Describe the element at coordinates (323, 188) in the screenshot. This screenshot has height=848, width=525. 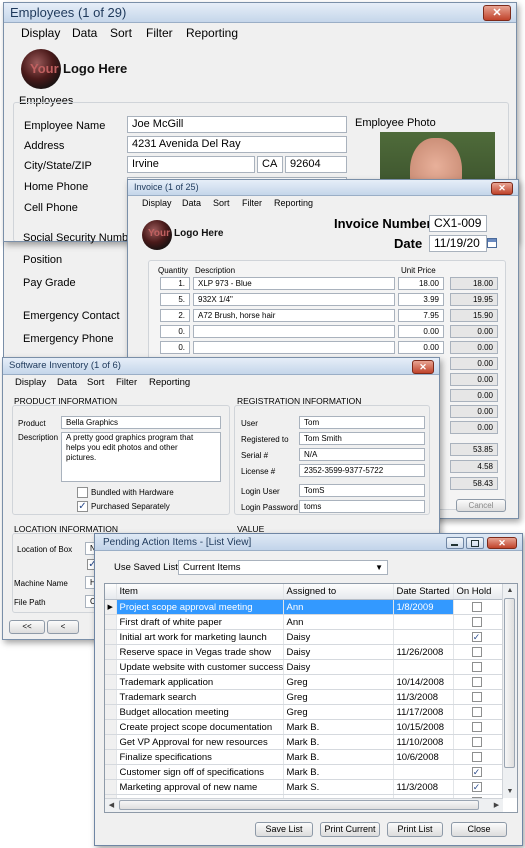
I see `invoice-title-bar: Invoice (1 of 25) ✕` at that location.